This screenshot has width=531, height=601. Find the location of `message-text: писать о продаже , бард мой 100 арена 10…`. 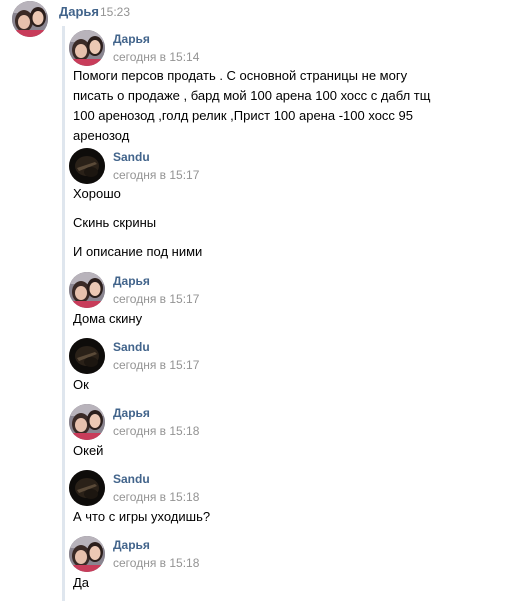

message-text: писать о продаже , бард мой 100 арена 10… is located at coordinates (252, 95).